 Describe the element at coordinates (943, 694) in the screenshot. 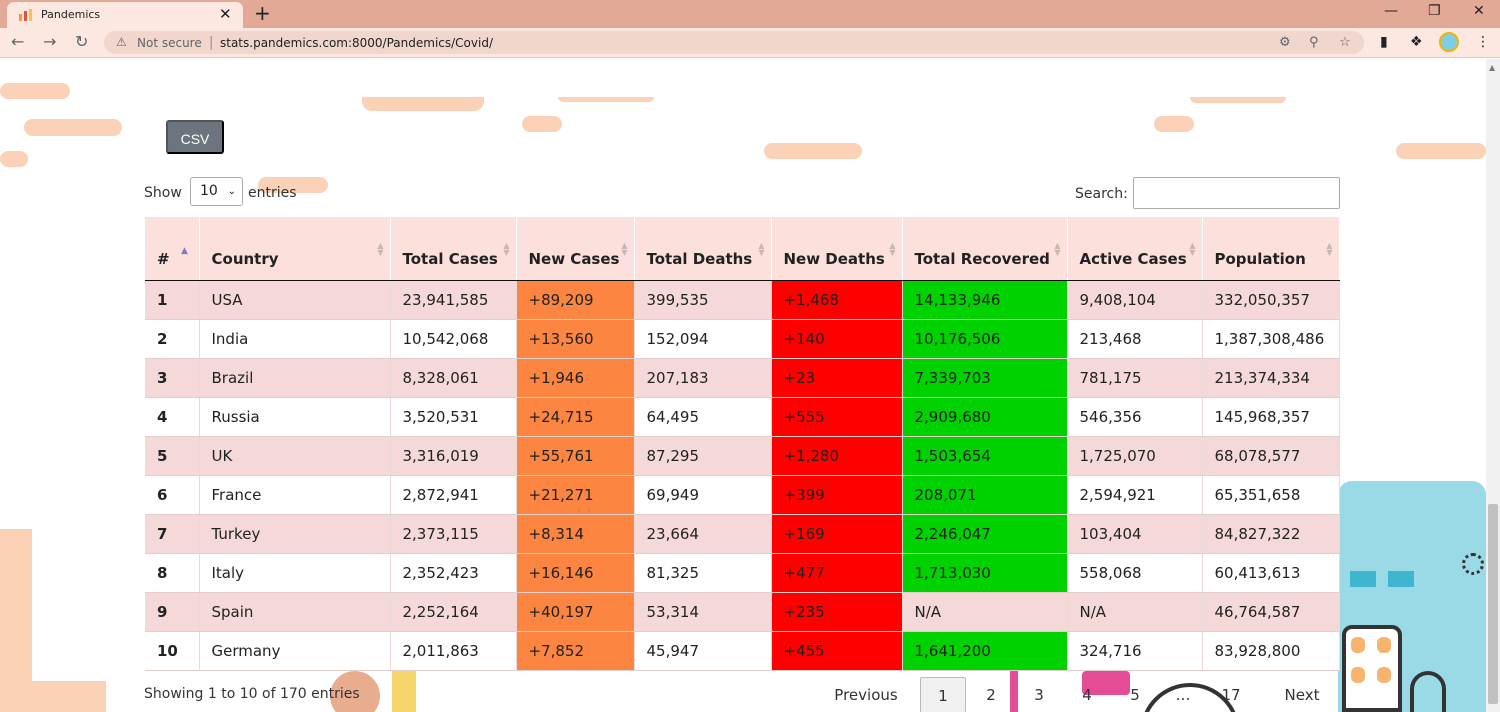

I see `pagination-page: 1` at that location.